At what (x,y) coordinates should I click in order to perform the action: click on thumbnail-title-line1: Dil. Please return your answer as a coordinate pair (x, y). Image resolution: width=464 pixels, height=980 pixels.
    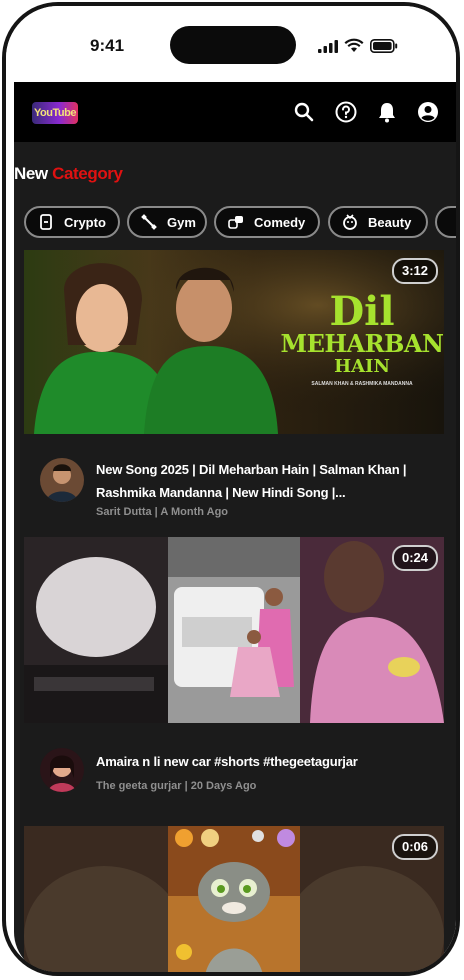
    Looking at the image, I should click on (362, 311).